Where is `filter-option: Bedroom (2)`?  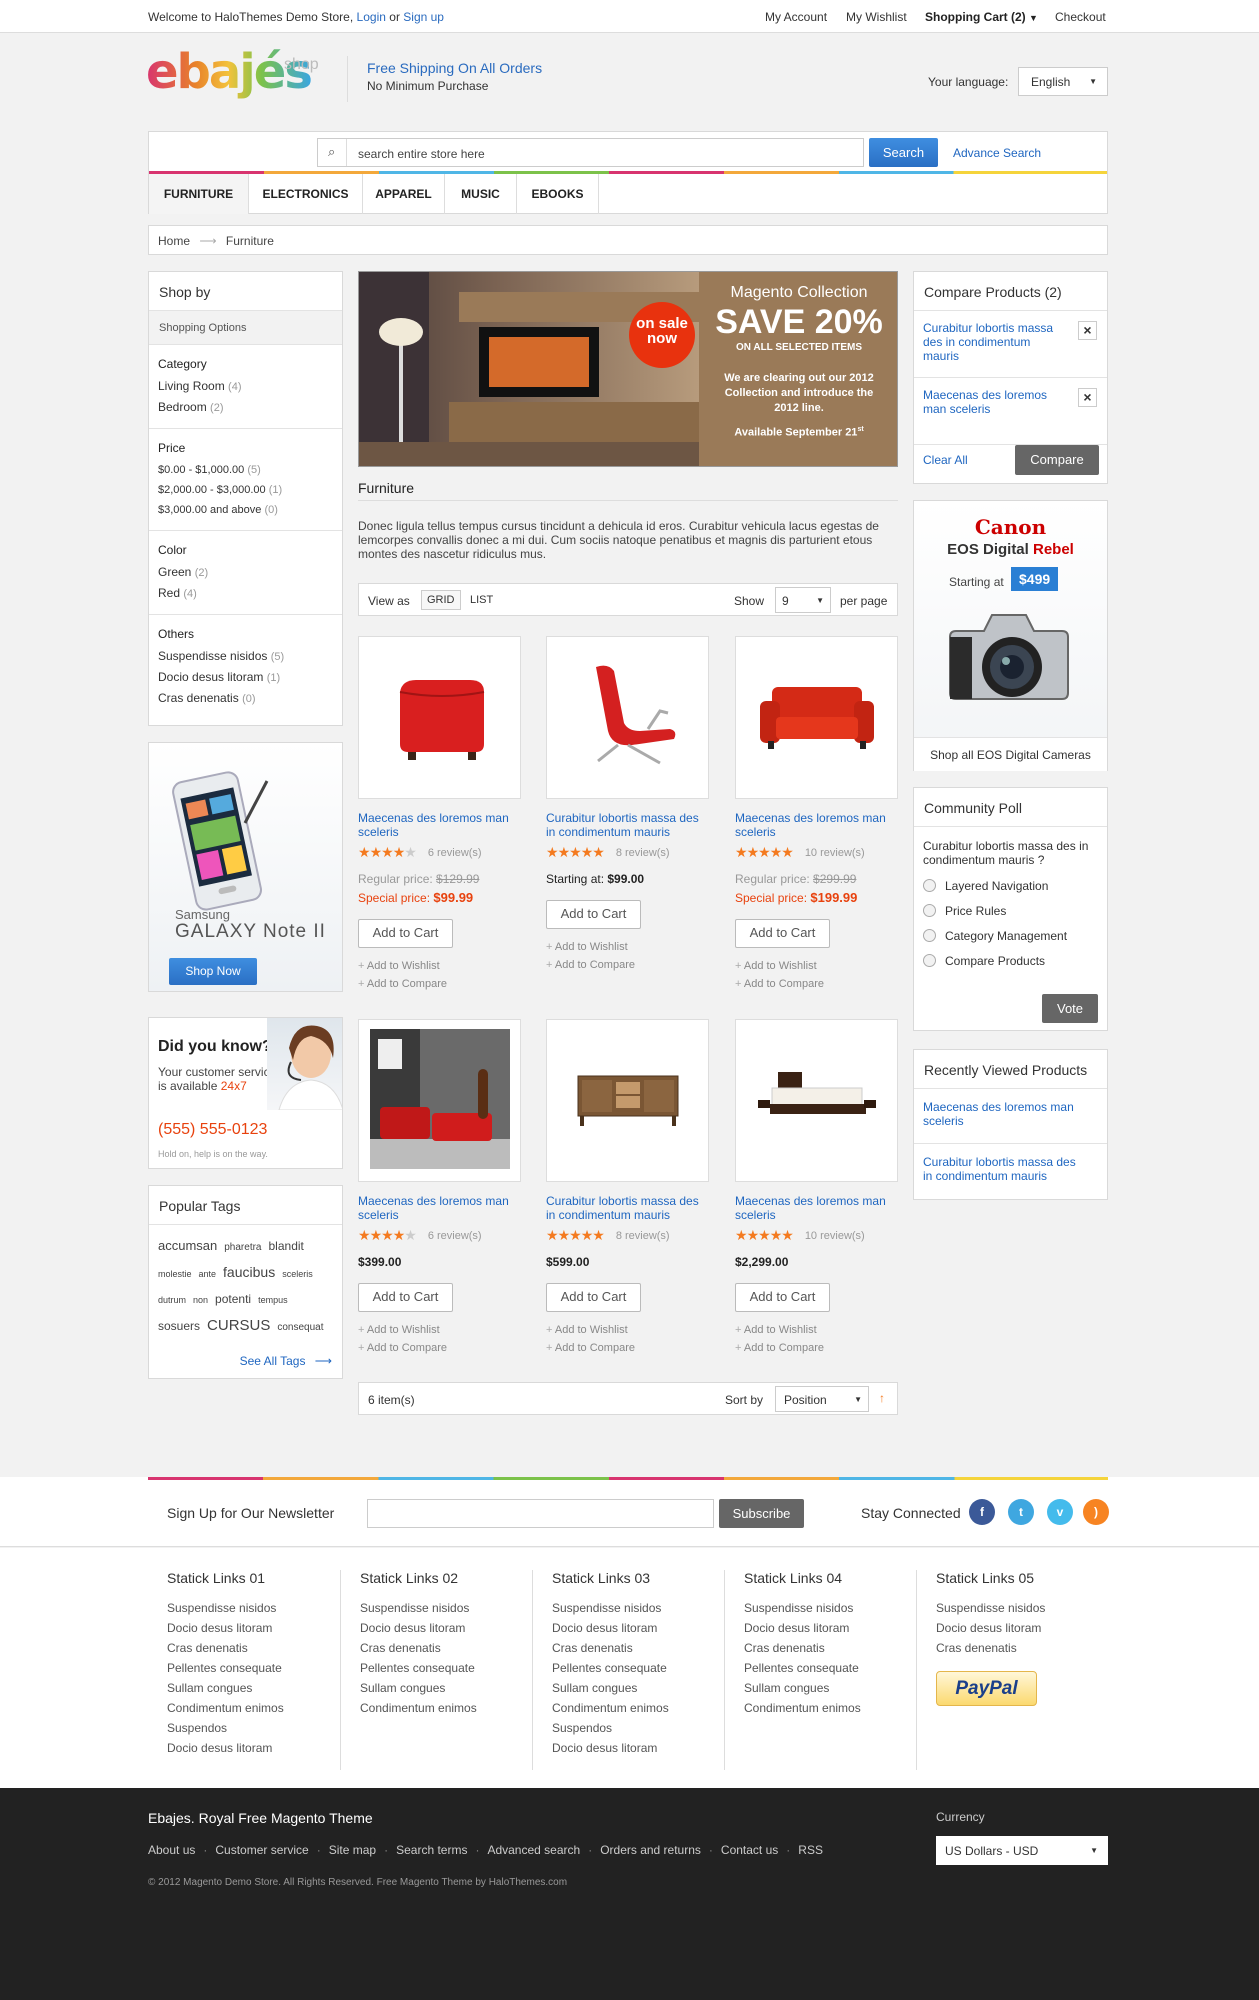
filter-option: Bedroom (2) is located at coordinates (245, 407).